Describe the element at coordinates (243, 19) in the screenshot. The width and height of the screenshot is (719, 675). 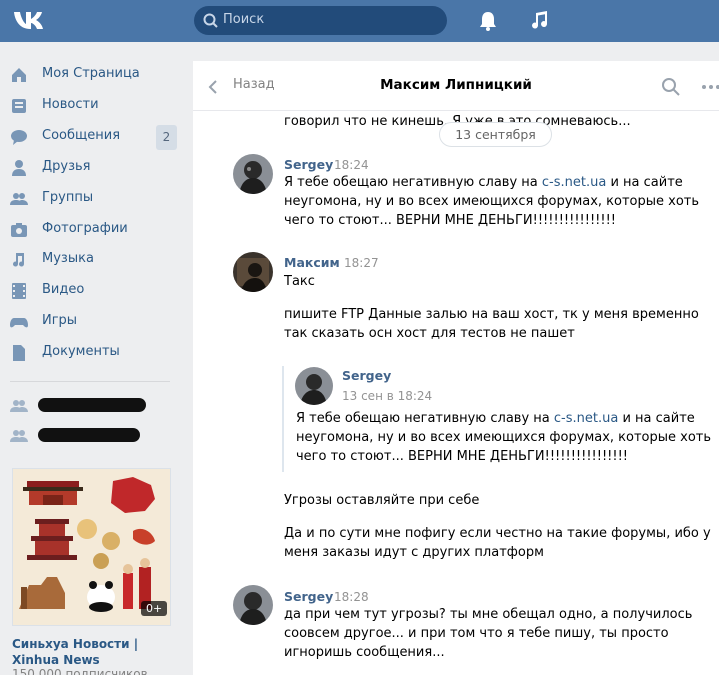
I see `search-input: Поиск` at that location.